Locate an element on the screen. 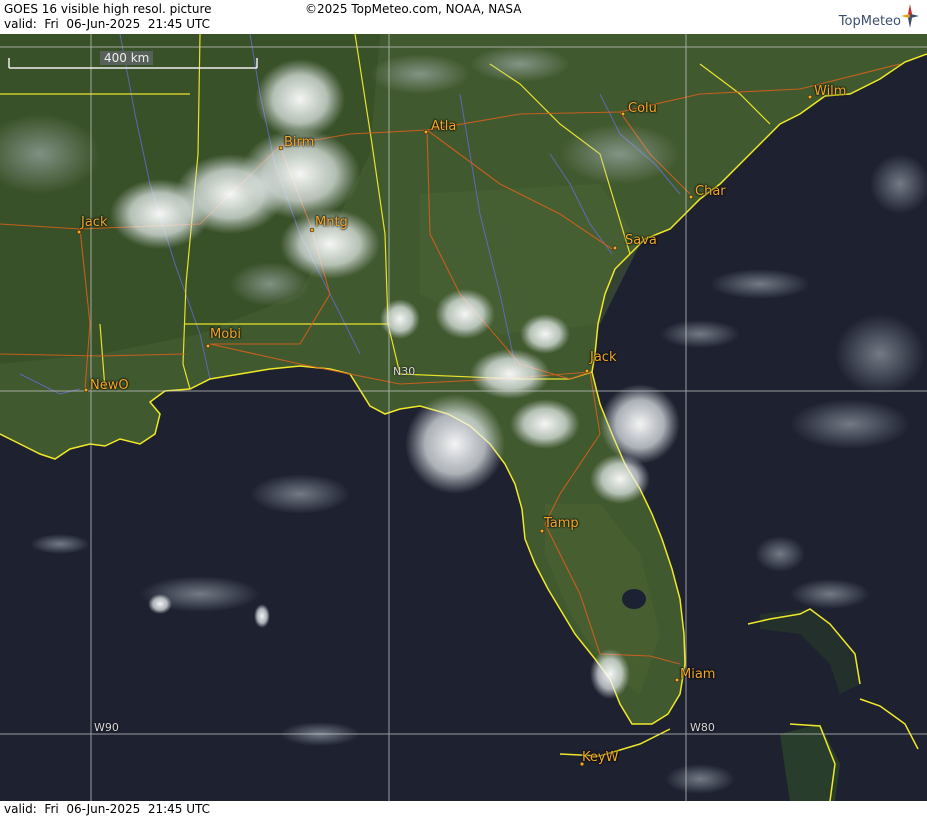 Image resolution: width=927 pixels, height=817 pixels. city-dot-wilm is located at coordinates (810, 97).